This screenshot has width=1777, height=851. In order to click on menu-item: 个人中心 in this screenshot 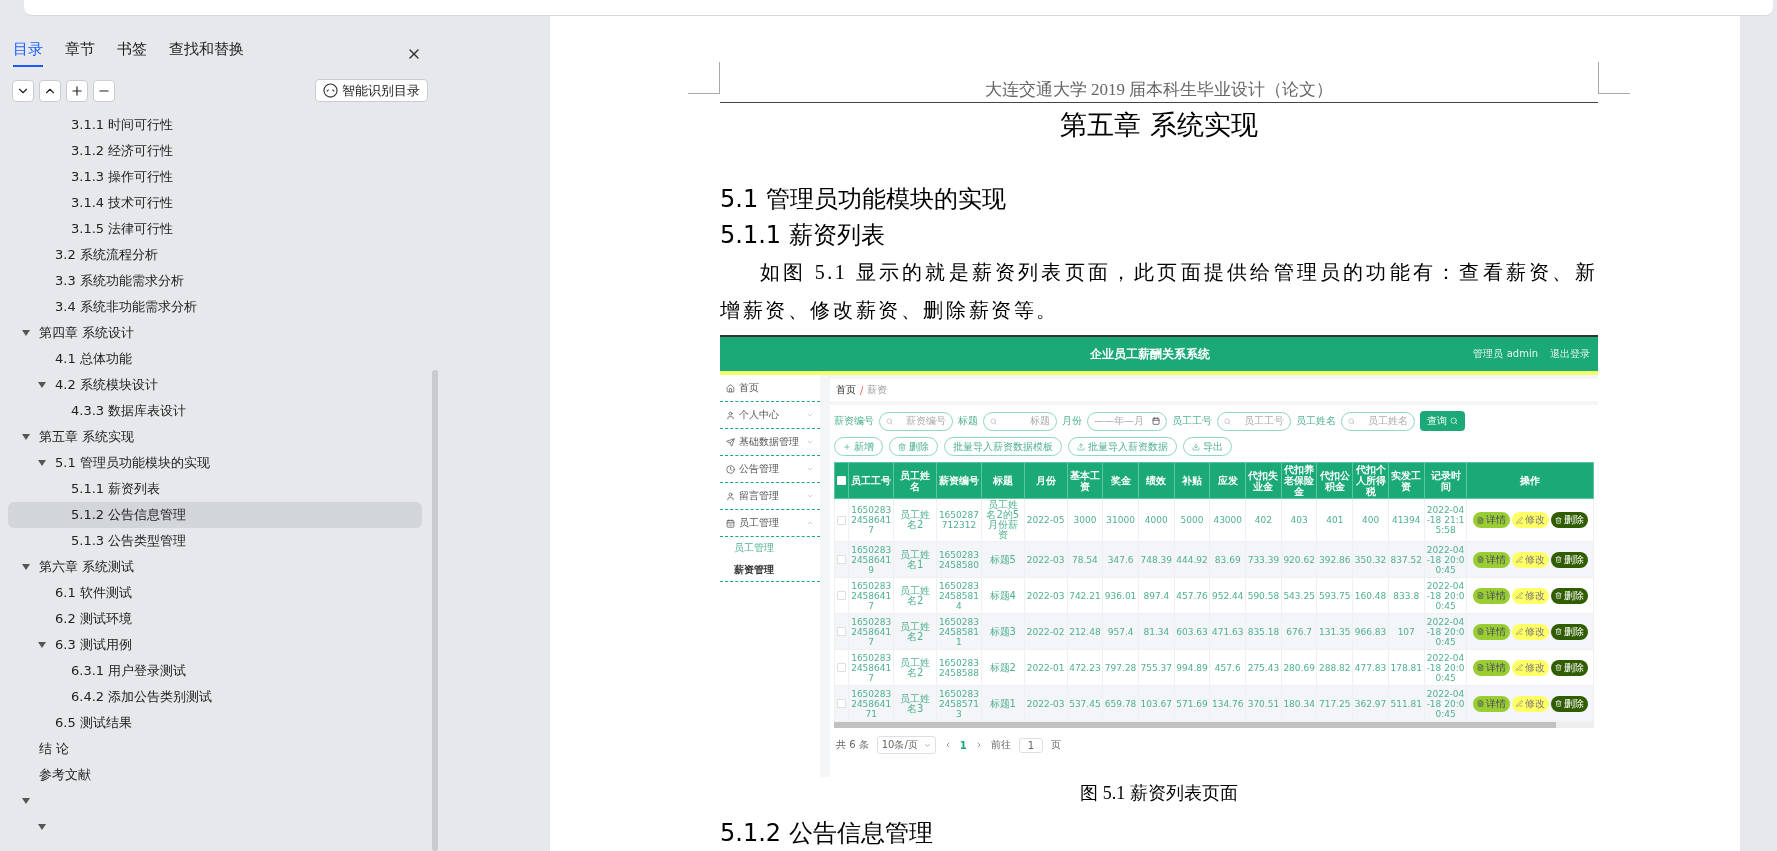, I will do `click(770, 415)`.